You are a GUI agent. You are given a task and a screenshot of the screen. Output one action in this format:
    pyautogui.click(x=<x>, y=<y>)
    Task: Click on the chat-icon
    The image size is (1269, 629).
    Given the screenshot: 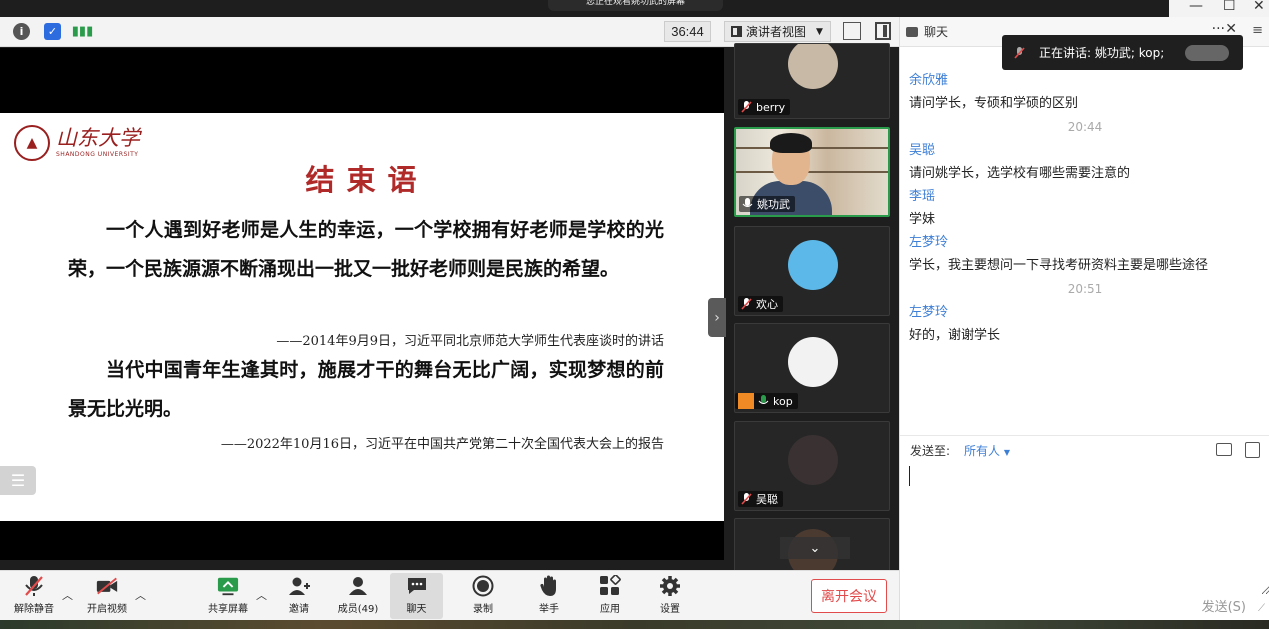 What is the action you would take?
    pyautogui.click(x=417, y=586)
    